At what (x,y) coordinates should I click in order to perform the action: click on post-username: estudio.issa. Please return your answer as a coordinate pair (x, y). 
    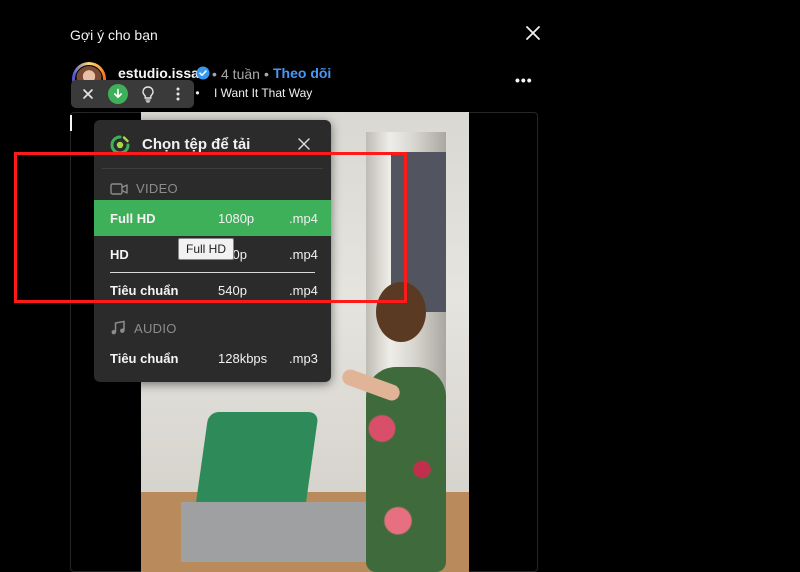
    Looking at the image, I should click on (158, 73).